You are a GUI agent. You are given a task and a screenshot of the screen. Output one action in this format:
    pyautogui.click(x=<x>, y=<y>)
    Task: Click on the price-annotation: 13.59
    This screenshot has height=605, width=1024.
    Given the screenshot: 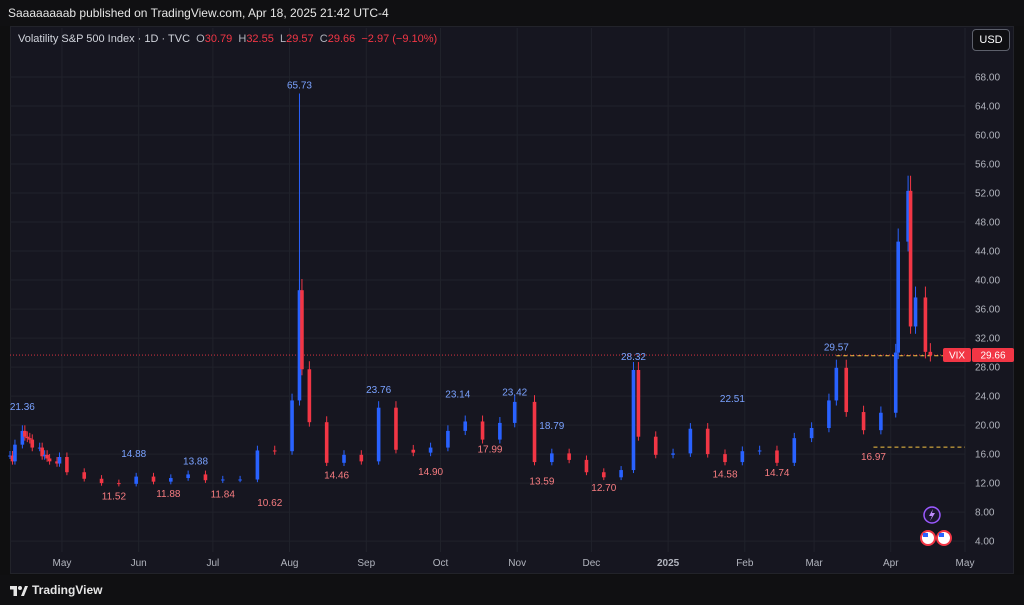 What is the action you would take?
    pyautogui.click(x=541, y=482)
    